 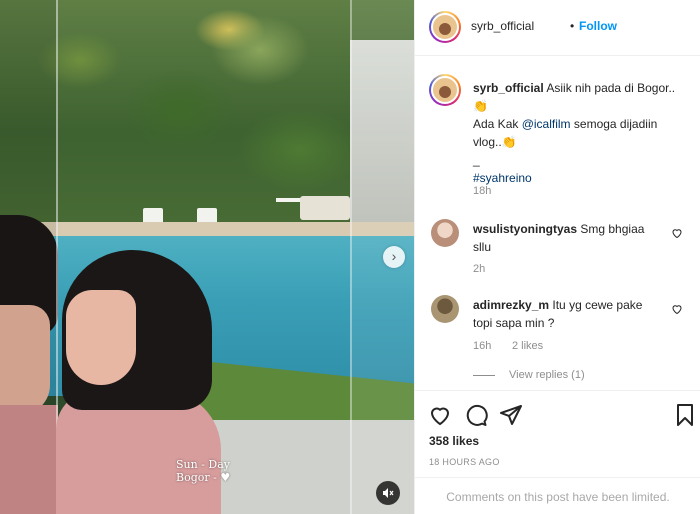 What do you see at coordinates (484, 375) in the screenshot?
I see `replies-divider` at bounding box center [484, 375].